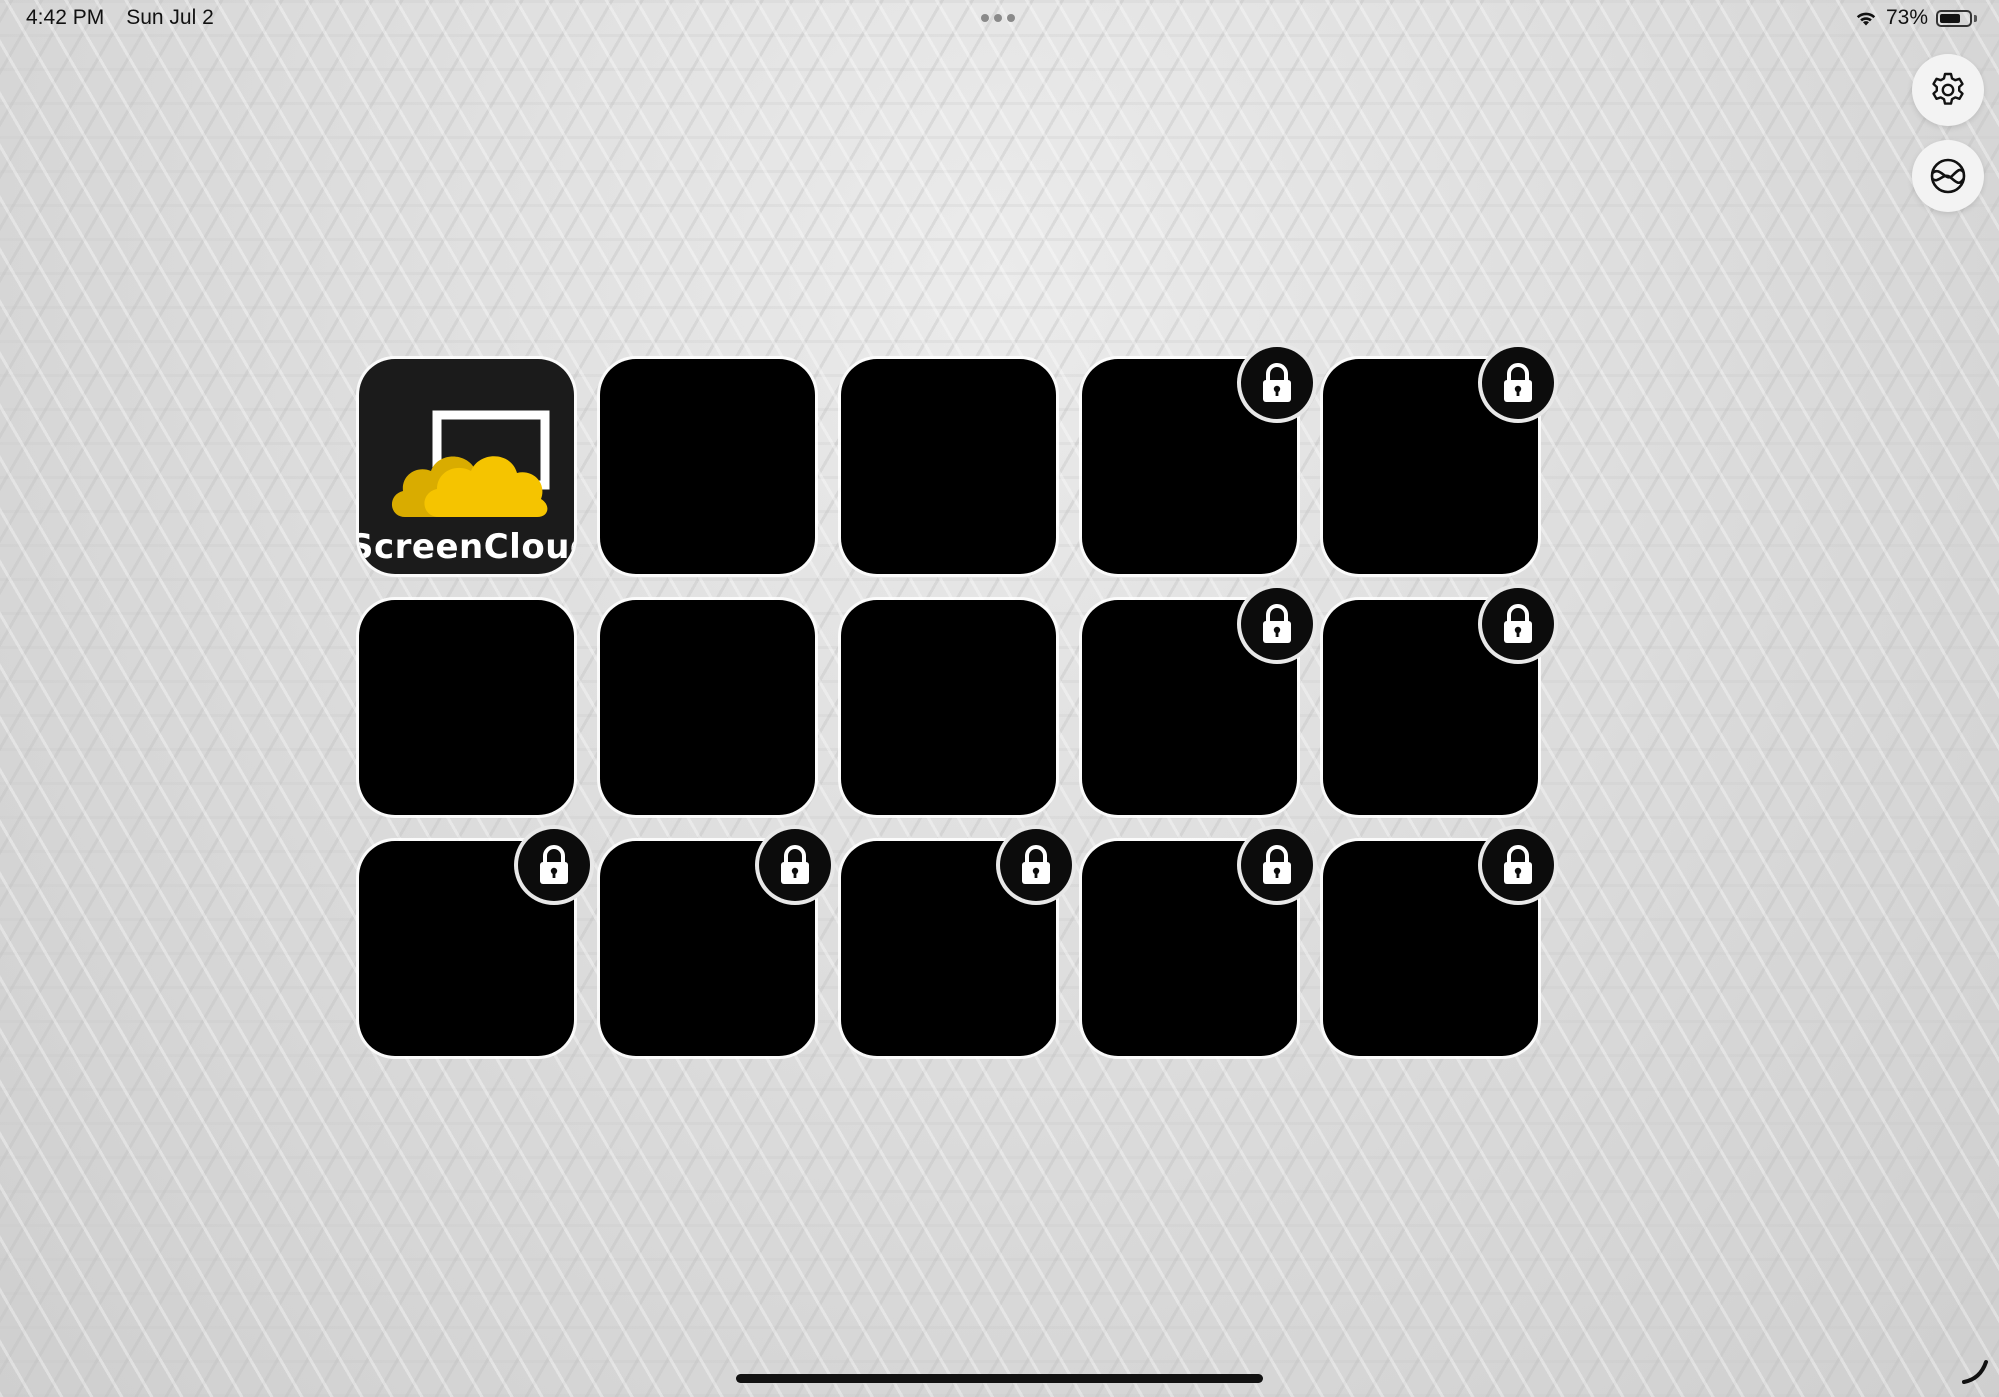  I want to click on sphere-button, so click(1948, 176).